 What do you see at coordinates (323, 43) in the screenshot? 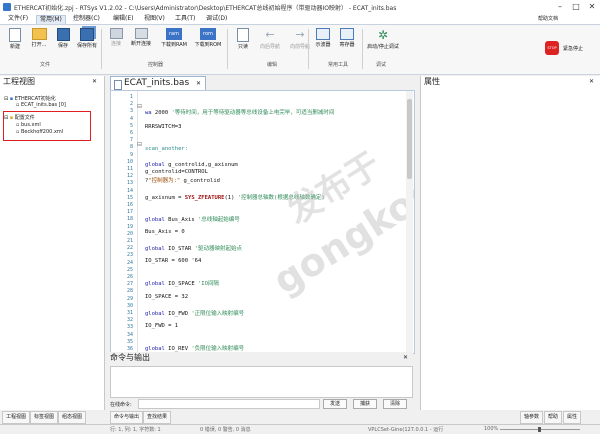
I see `oscilloscope-button: 示波器` at bounding box center [323, 43].